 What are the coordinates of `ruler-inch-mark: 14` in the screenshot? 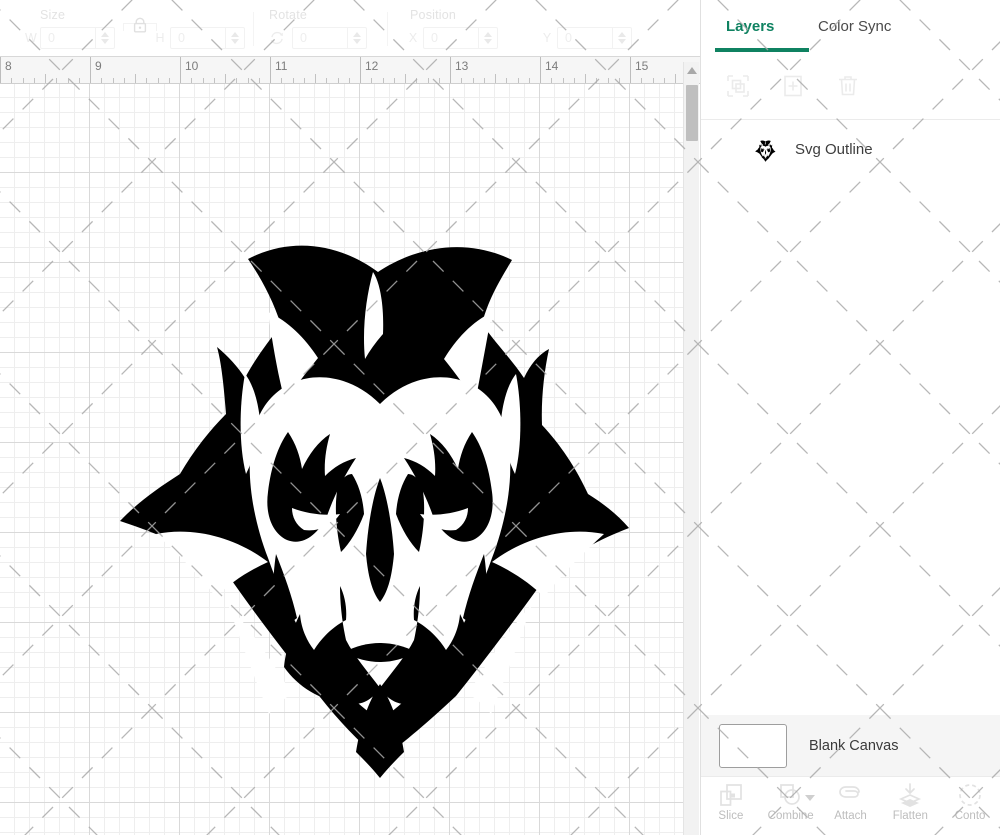 It's located at (549, 70).